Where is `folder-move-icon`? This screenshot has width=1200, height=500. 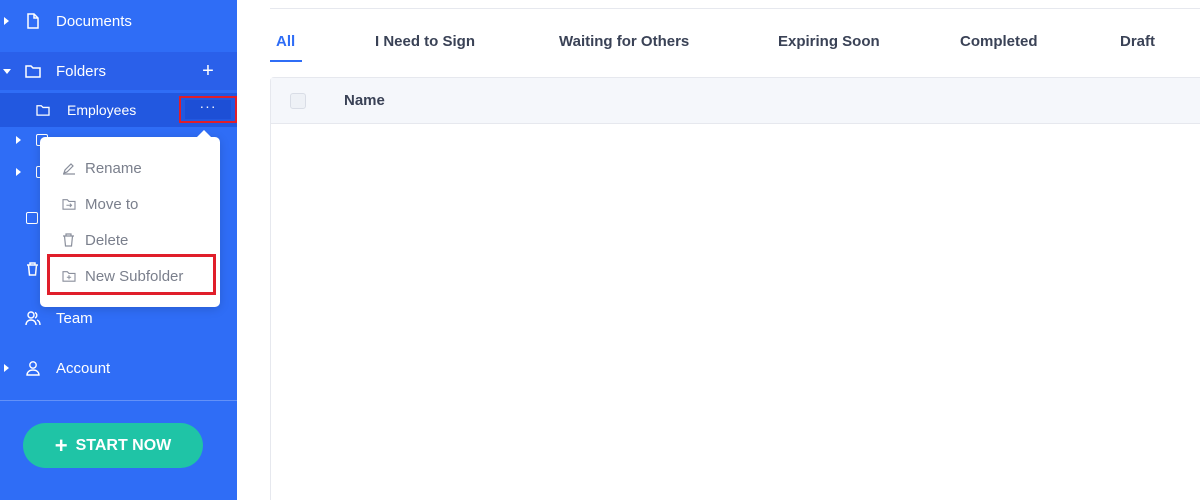 folder-move-icon is located at coordinates (69, 204).